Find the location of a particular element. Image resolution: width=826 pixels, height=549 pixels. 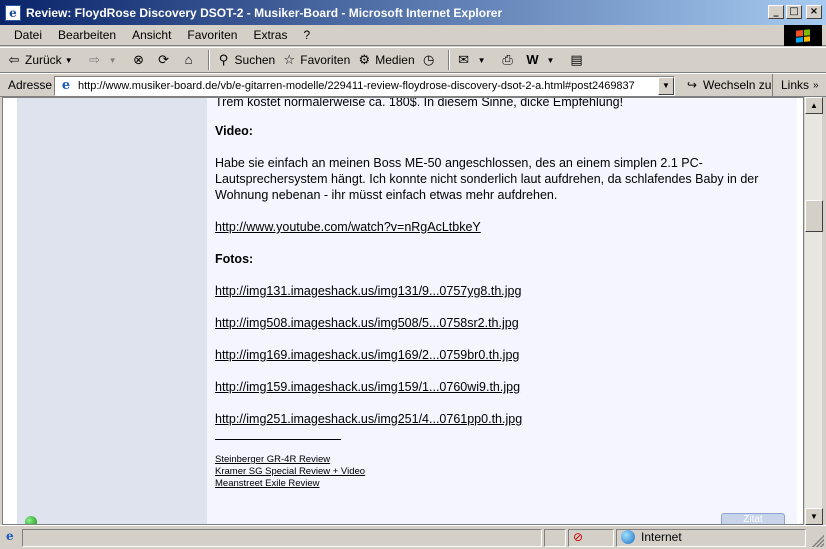

vertical-scrollbar: ▲ ▼ is located at coordinates (813, 311).